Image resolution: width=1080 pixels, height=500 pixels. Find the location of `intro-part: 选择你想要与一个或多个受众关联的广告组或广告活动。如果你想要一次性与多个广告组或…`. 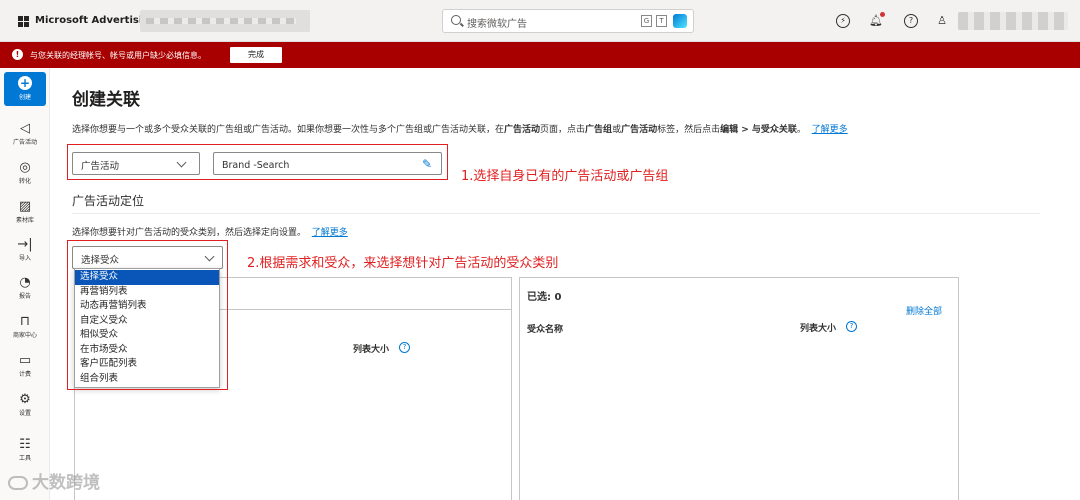

intro-part: 选择你想要与一个或多个受众关联的广告组或广告活动。如果你想要一次性与多个广告组或… is located at coordinates (288, 130).